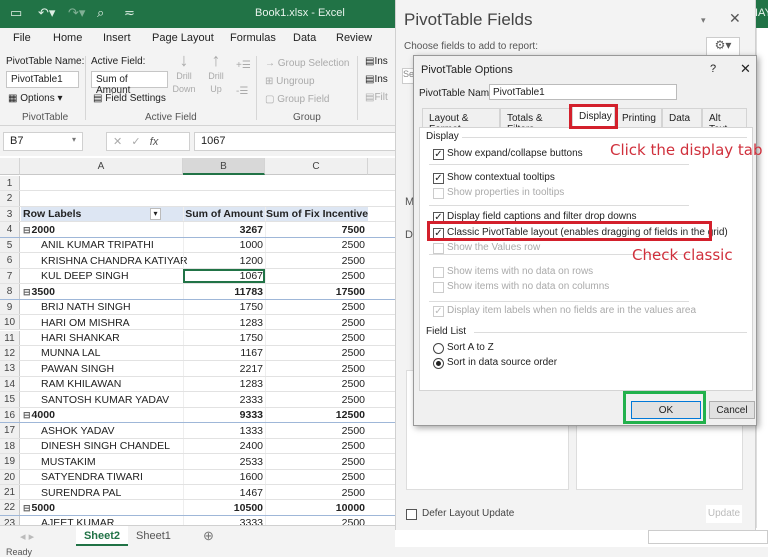 The image size is (768, 557). I want to click on option-checkbox-8: ✓, so click(438, 311).